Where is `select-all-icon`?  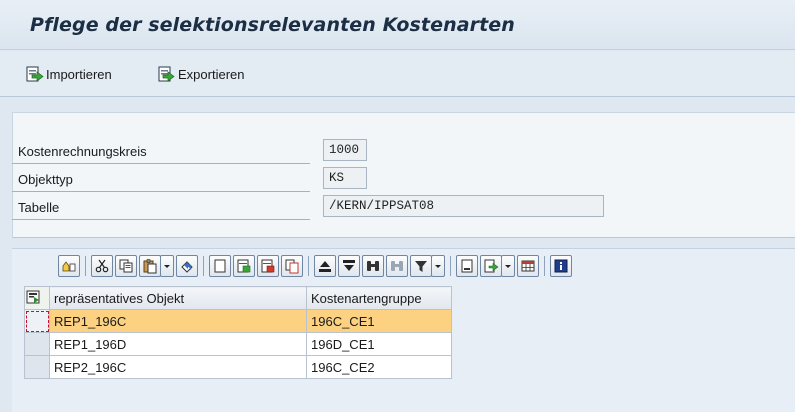 select-all-icon is located at coordinates (33, 296).